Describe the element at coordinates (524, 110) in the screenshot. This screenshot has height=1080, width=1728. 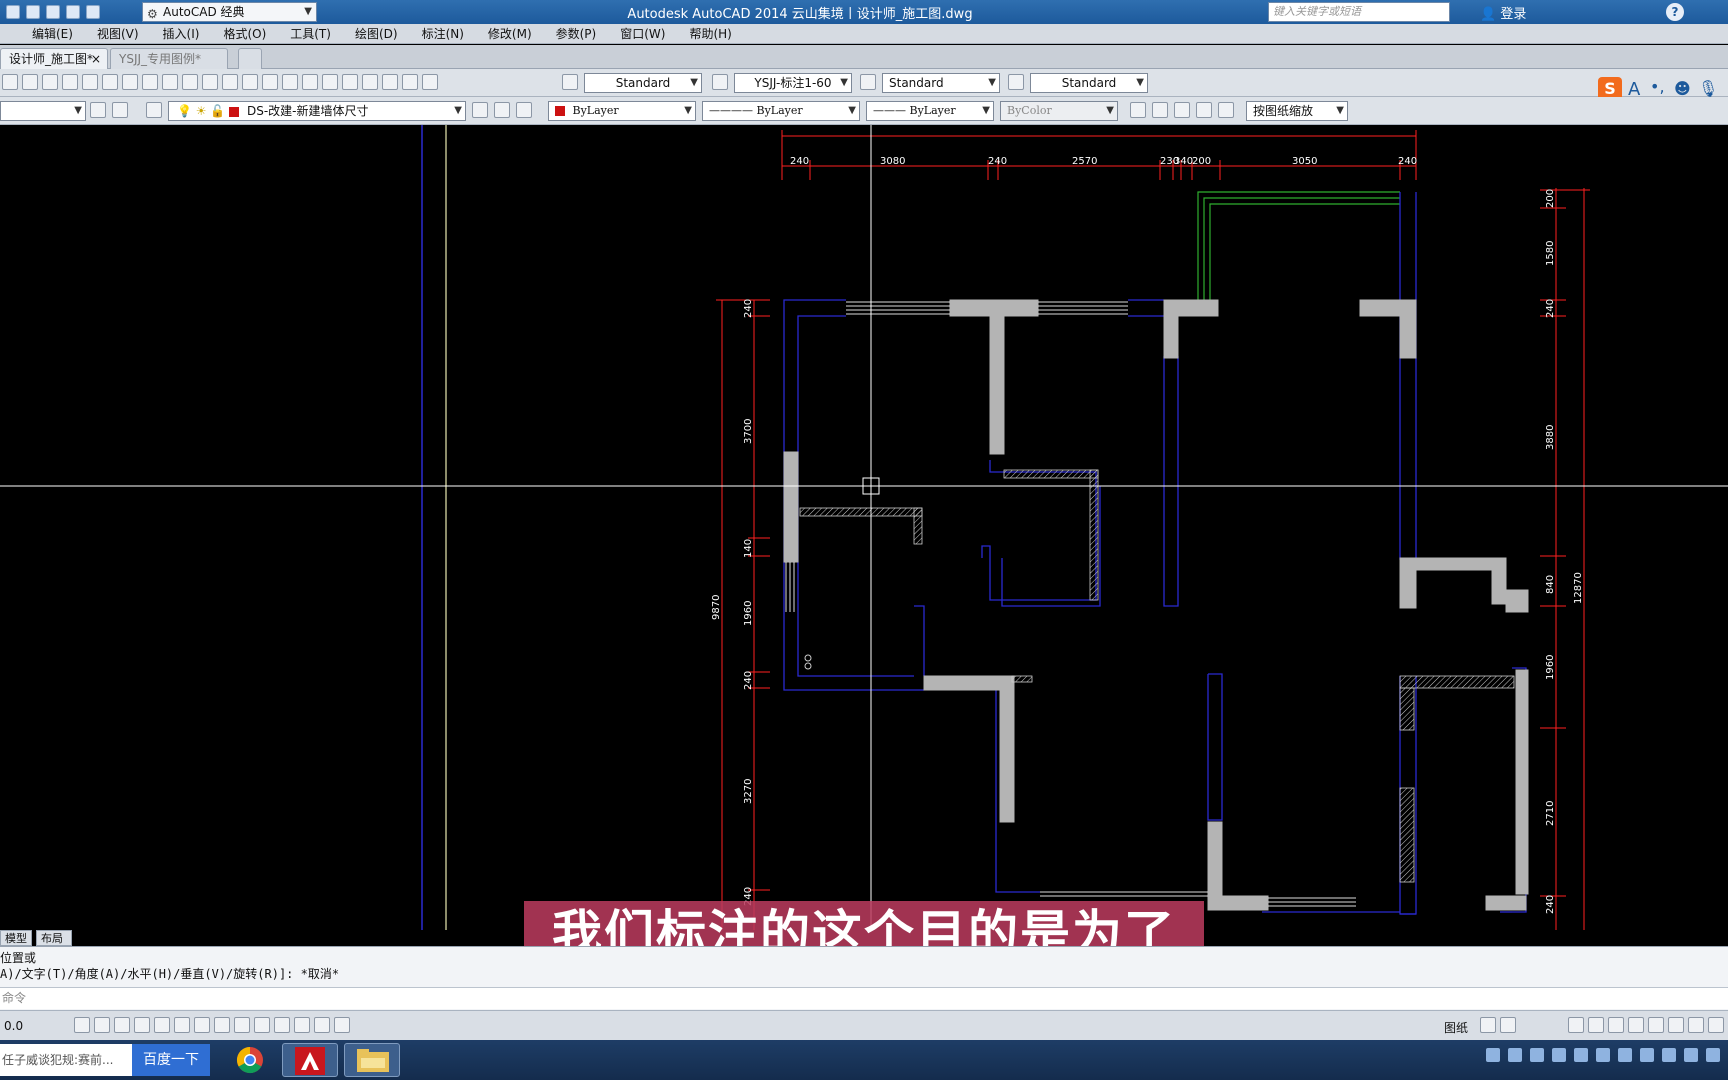
I see `layer-match-icon` at that location.